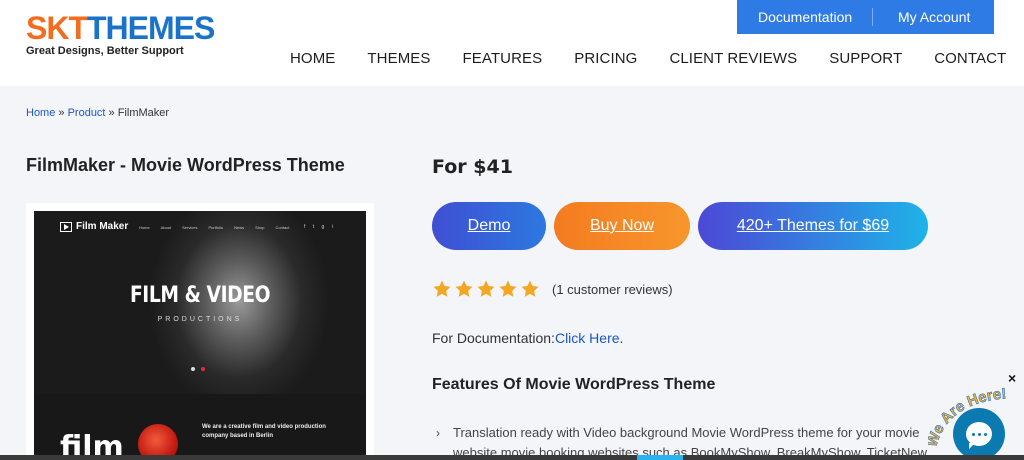 This screenshot has height=460, width=1024. Describe the element at coordinates (733, 58) in the screenshot. I see `nav-item-client-reviews: CLIENT REVIEWS` at that location.